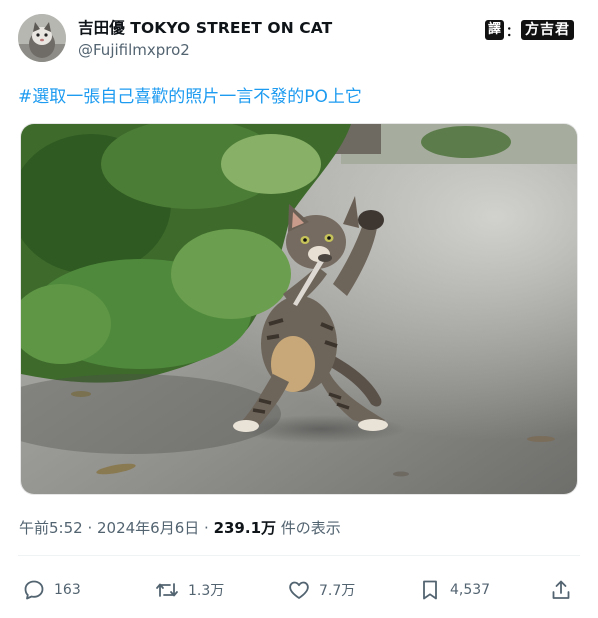 The image size is (598, 618). Describe the element at coordinates (206, 591) in the screenshot. I see `repost-count: 1.3万` at that location.